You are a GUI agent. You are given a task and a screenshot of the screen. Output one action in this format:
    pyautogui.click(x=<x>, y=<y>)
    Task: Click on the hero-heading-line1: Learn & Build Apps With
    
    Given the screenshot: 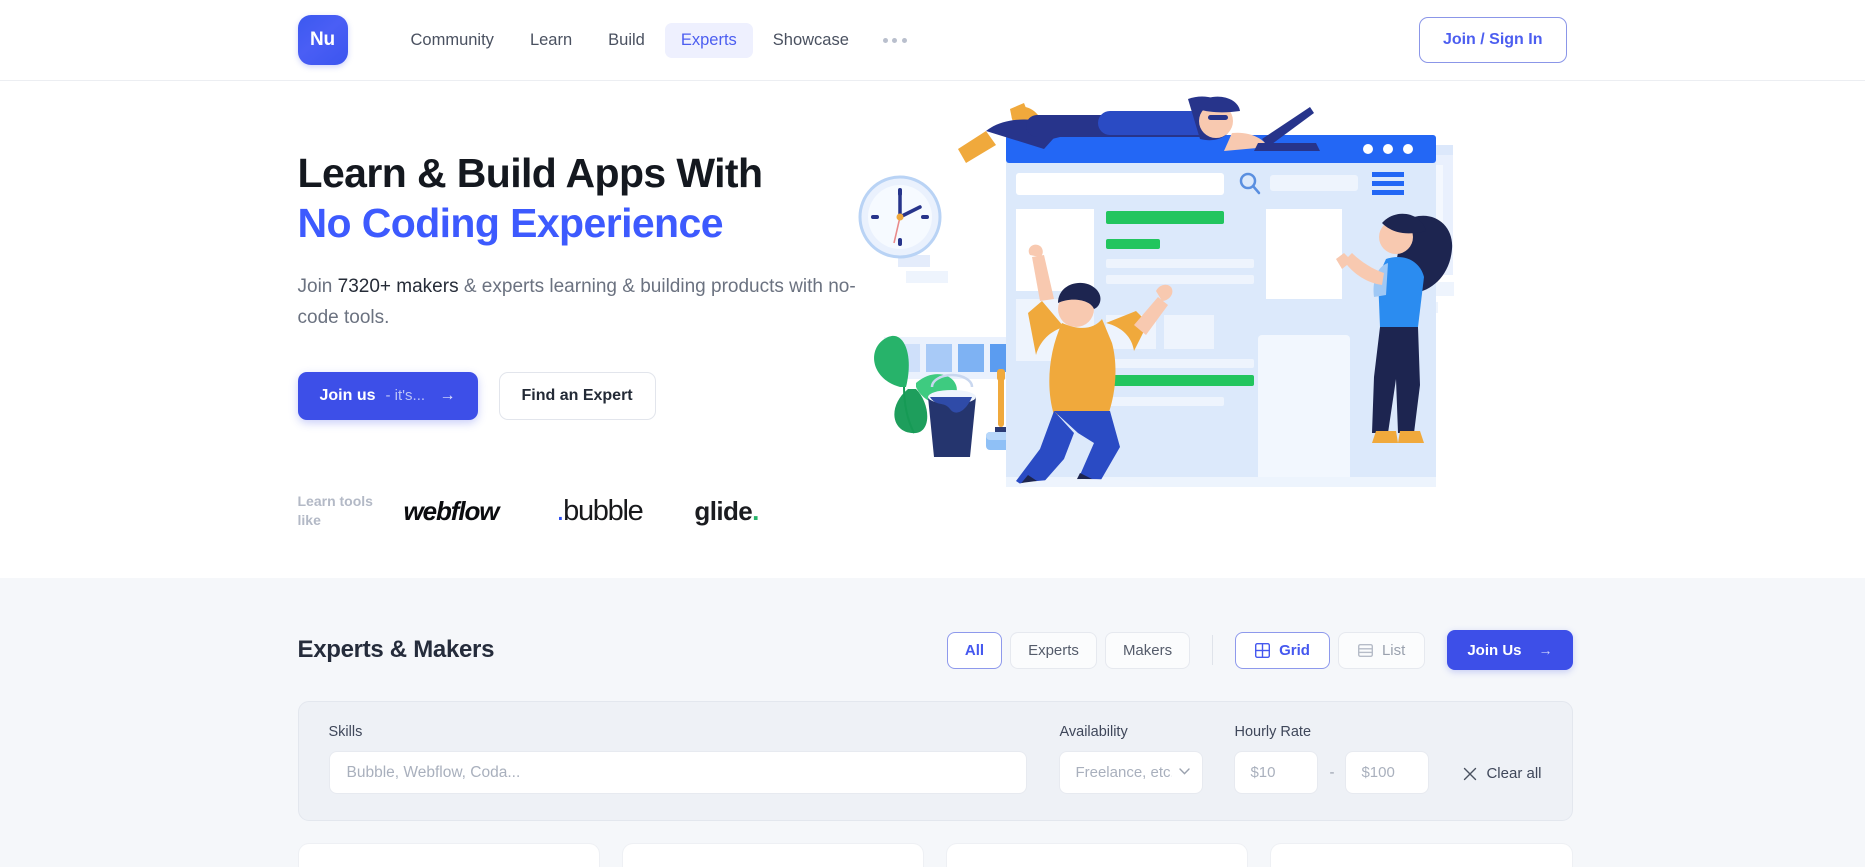 What is the action you would take?
    pyautogui.click(x=530, y=173)
    